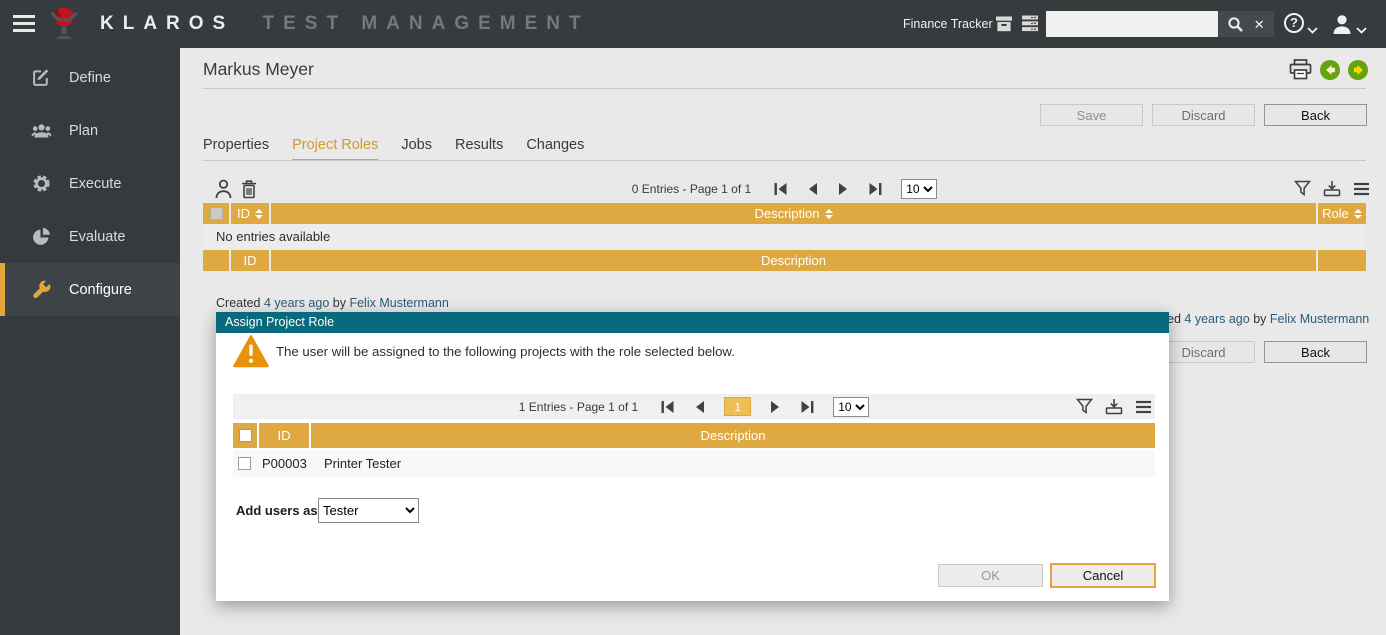 The height and width of the screenshot is (635, 1386). I want to click on dialog-select-all-checkbox, so click(245, 435).